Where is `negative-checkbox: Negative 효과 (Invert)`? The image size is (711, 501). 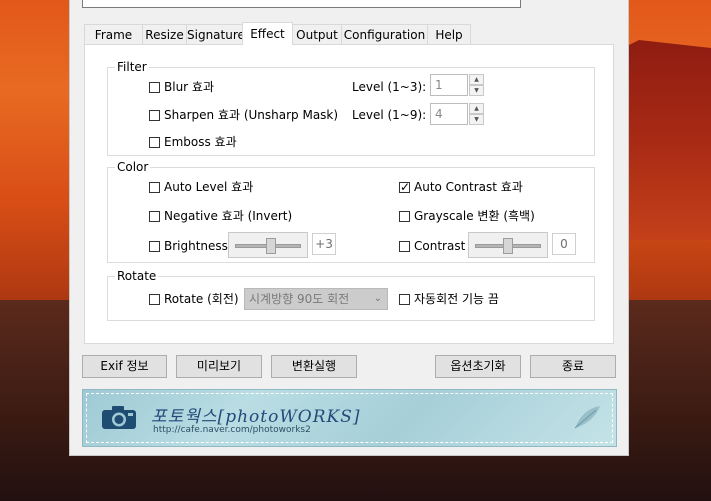 negative-checkbox: Negative 효과 (Invert) is located at coordinates (220, 216).